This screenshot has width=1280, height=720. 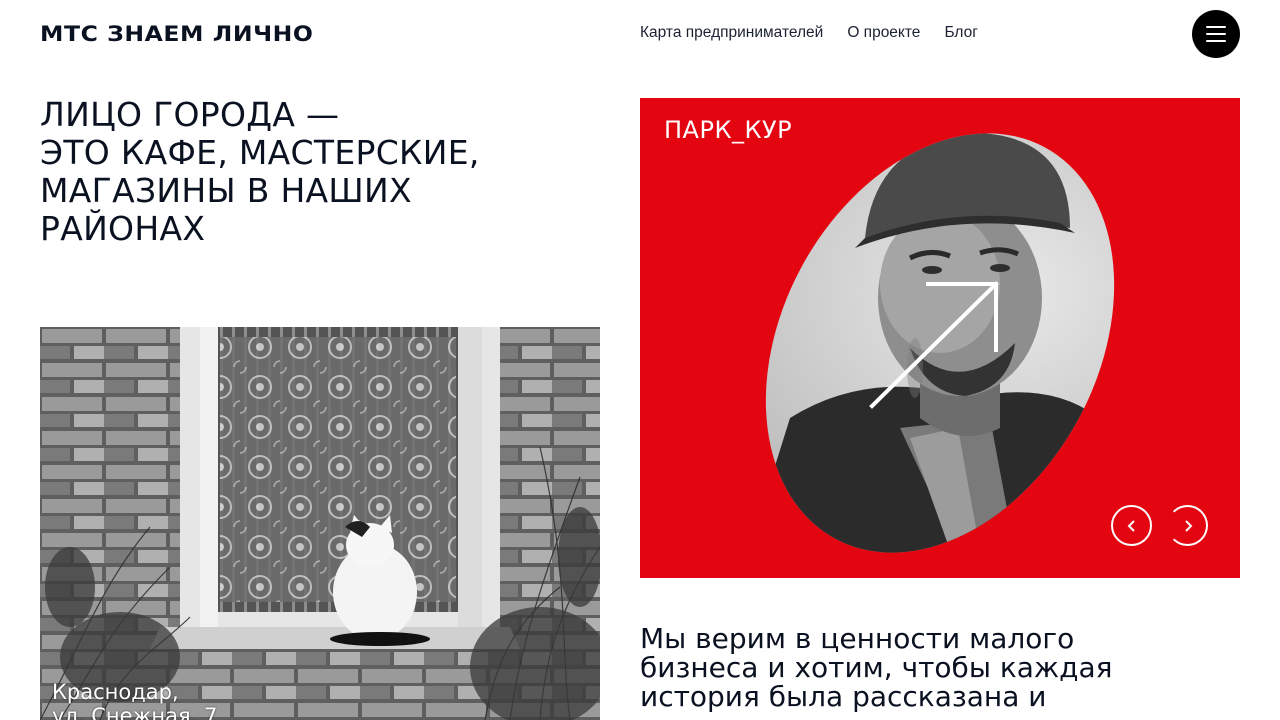 I want to click on chevron-right-icon, so click(x=1188, y=525).